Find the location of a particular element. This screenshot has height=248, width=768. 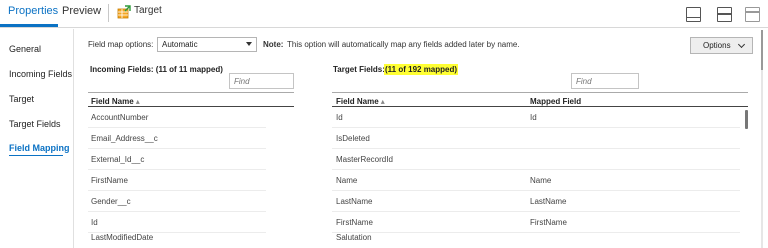

options-button: Options is located at coordinates (721, 45).